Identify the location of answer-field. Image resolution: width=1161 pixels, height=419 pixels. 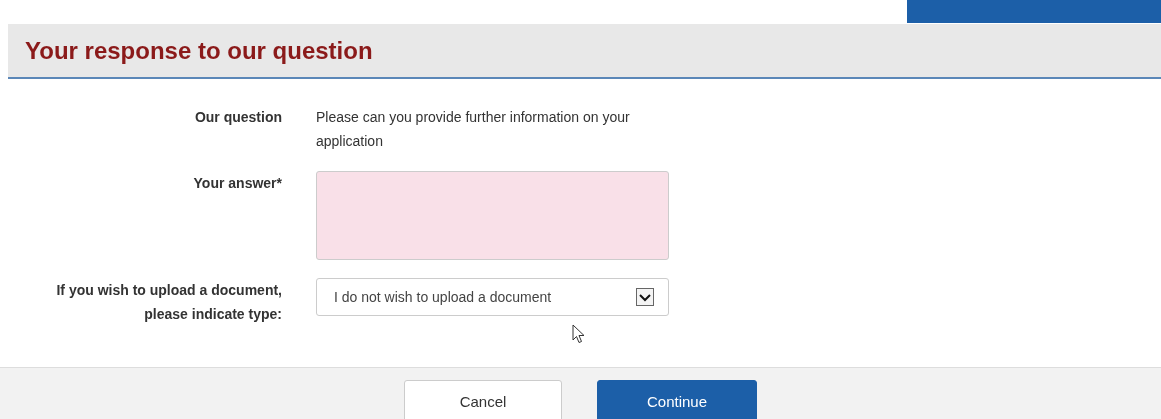
(492, 215).